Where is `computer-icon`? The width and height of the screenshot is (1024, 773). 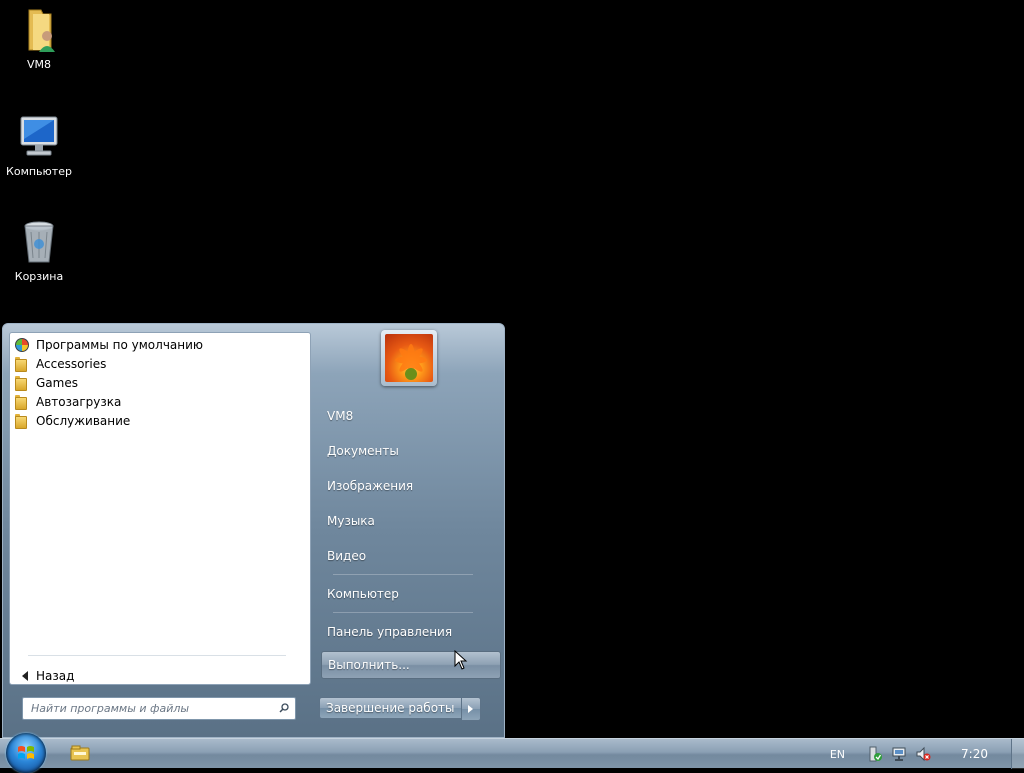
computer-icon is located at coordinates (39, 136).